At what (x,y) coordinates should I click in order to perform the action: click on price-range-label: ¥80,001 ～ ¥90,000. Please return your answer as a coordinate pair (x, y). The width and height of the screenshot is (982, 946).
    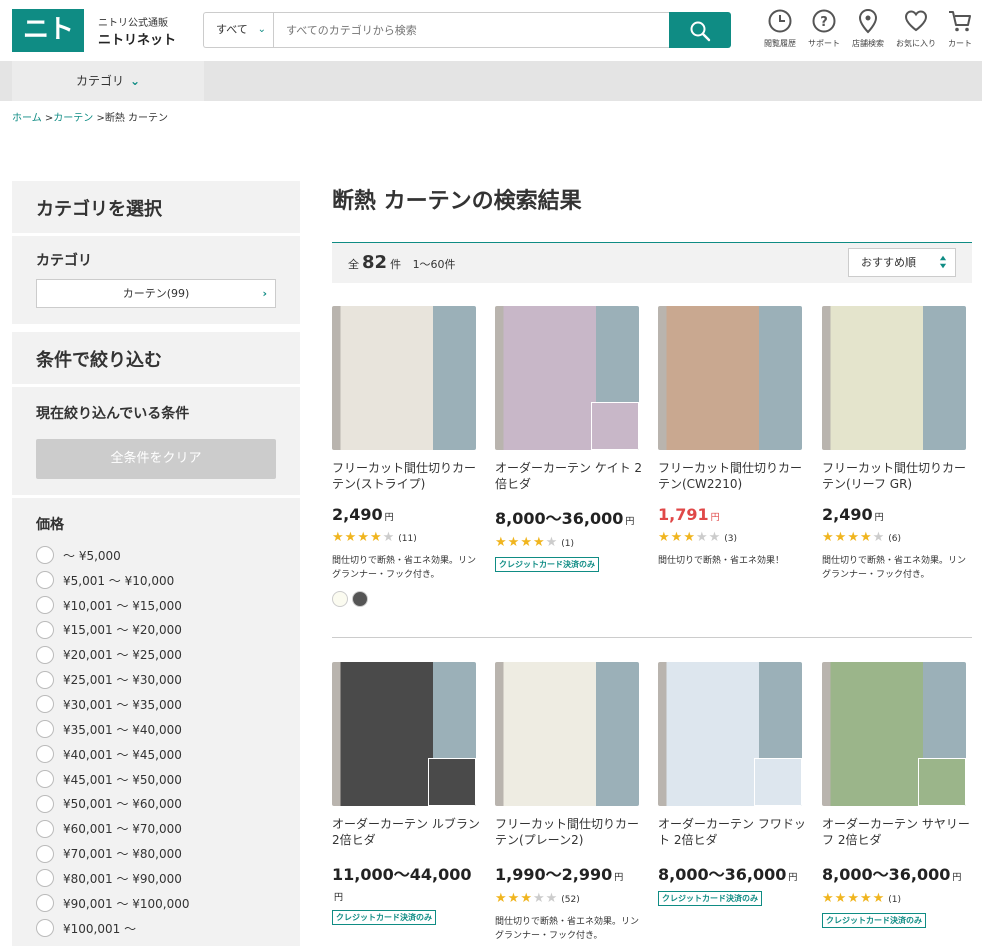
    Looking at the image, I should click on (122, 878).